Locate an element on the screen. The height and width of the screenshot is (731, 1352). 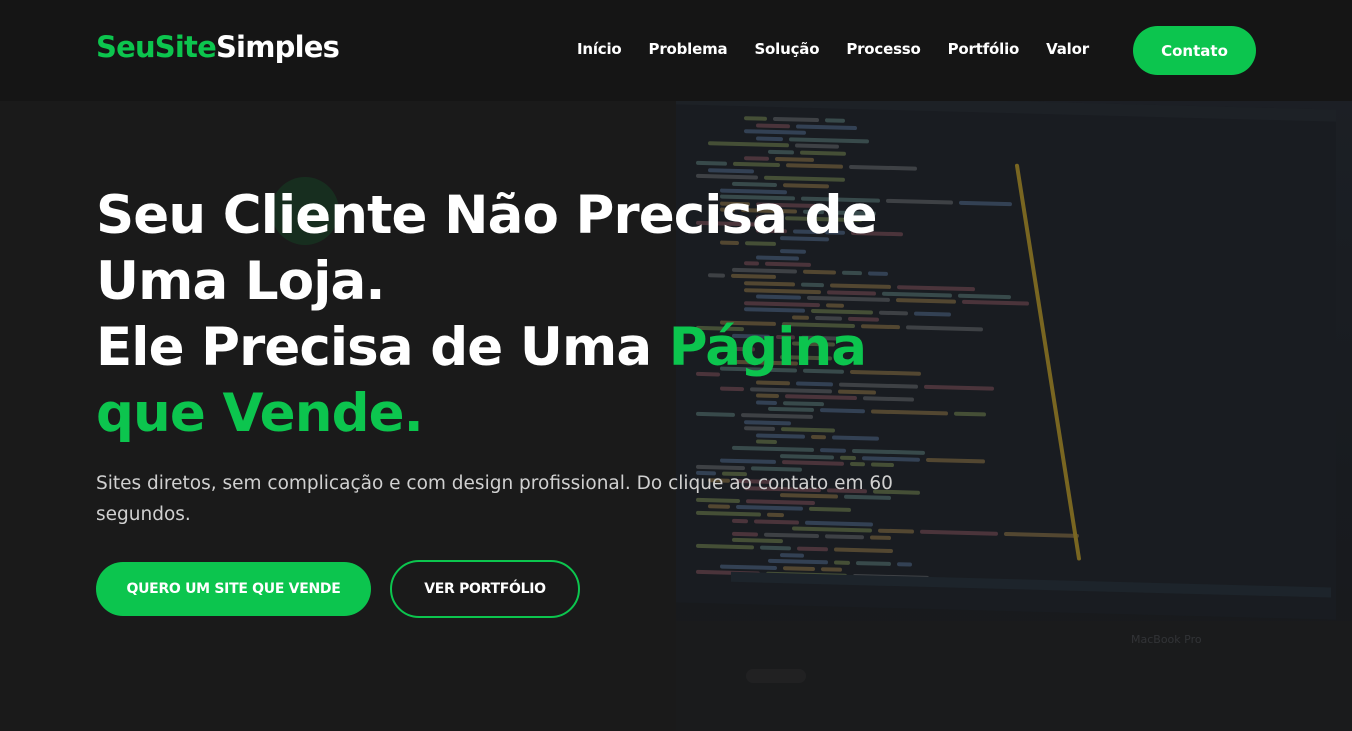
nav-item-solucao: Solução is located at coordinates (786, 49).